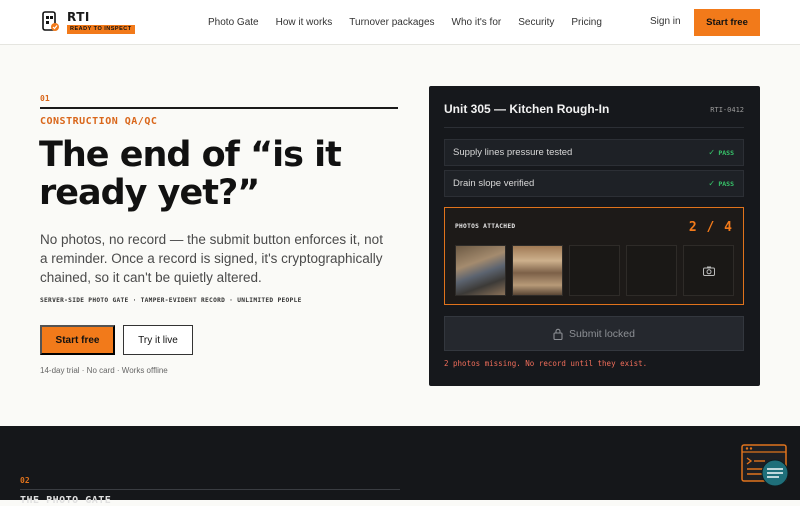 The image size is (800, 506). What do you see at coordinates (727, 110) in the screenshot?
I see `card-id: RTI-0412` at bounding box center [727, 110].